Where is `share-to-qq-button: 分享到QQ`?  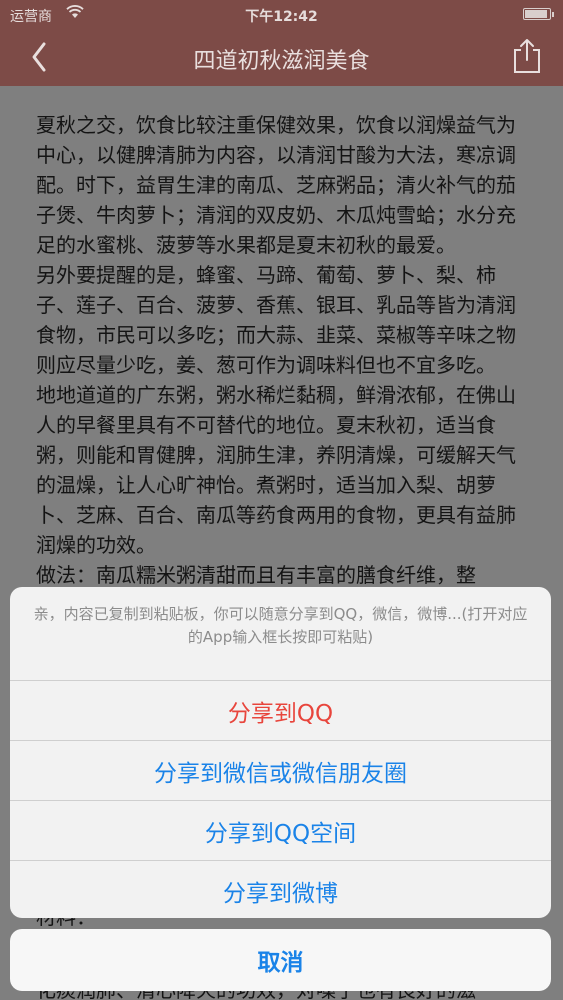 share-to-qq-button: 分享到QQ is located at coordinates (280, 711).